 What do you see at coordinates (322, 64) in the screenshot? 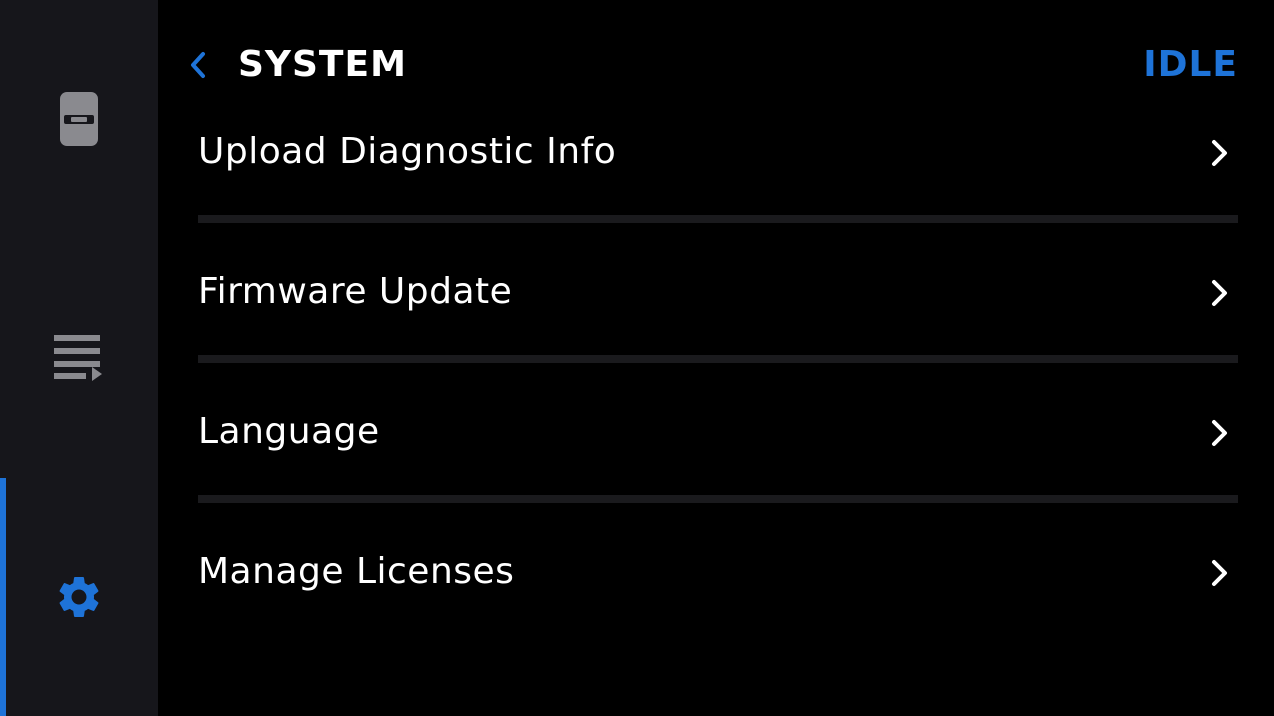
I see `page-title: SYSTEM` at bounding box center [322, 64].